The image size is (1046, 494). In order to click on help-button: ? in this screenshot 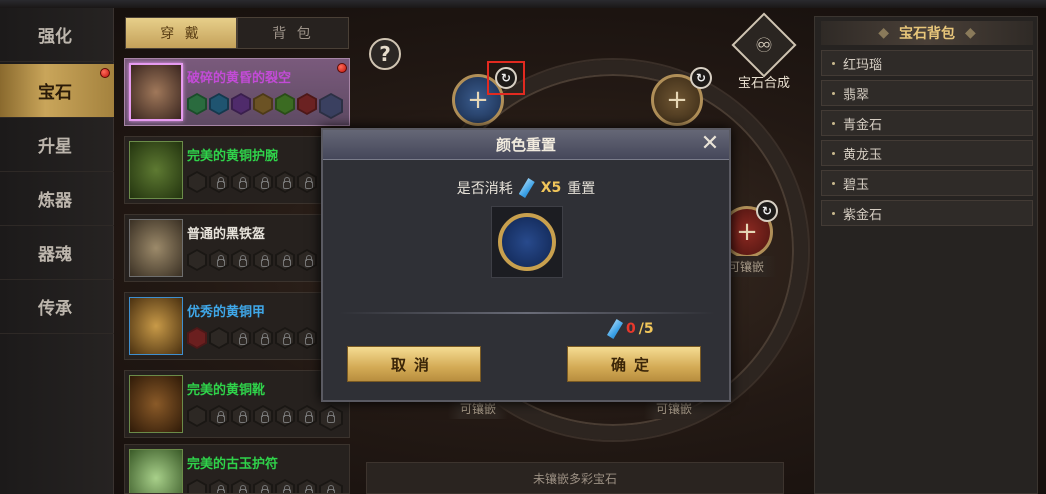, I will do `click(385, 54)`.